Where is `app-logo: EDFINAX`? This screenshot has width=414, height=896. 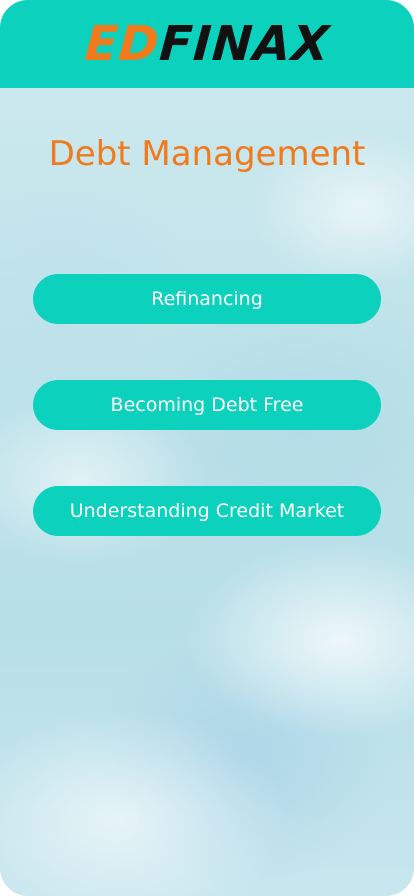 app-logo: EDFINAX is located at coordinates (207, 44).